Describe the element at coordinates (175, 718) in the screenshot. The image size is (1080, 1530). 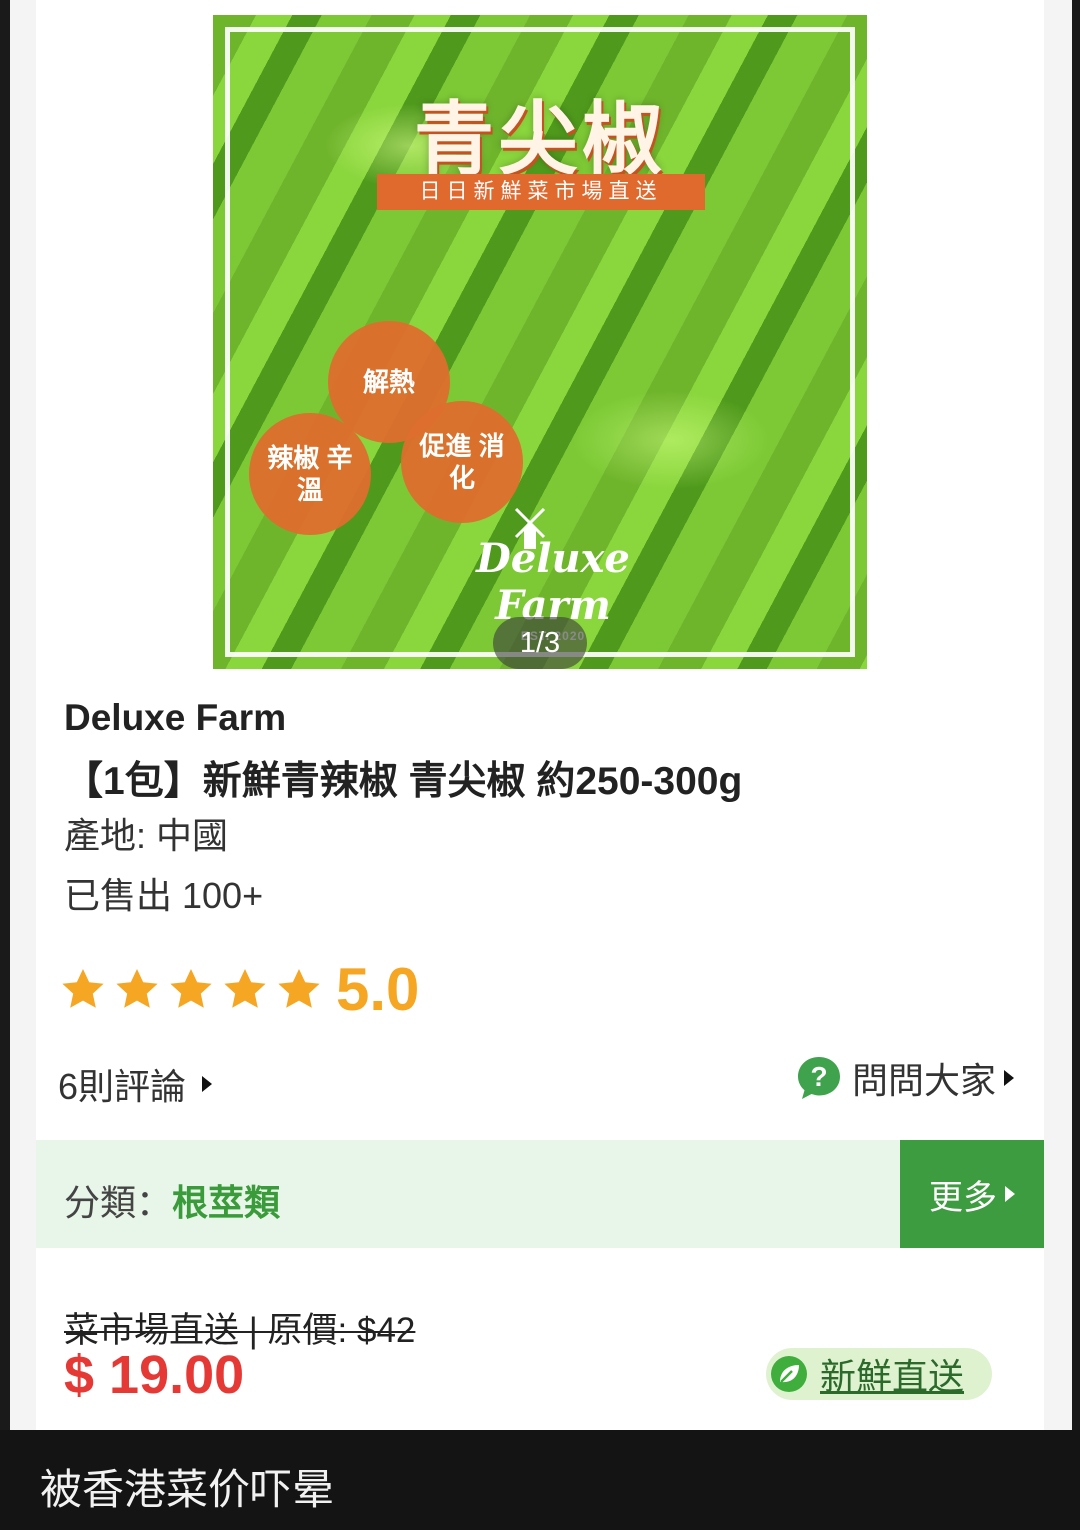
I see `brand-name: Deluxe Farm` at that location.